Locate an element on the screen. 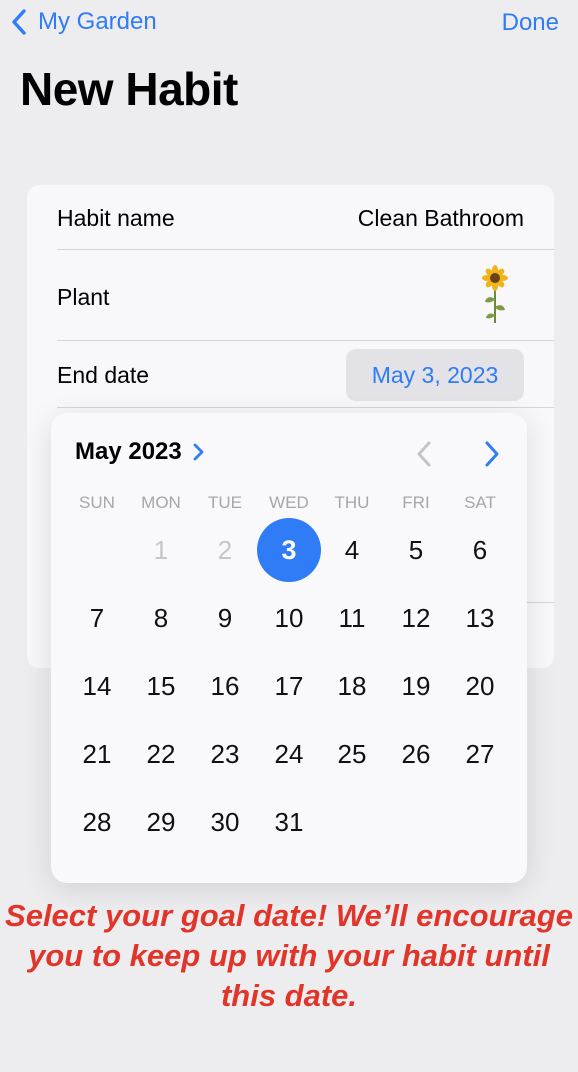 Image resolution: width=578 pixels, height=1072 pixels. calendar-day: 19 is located at coordinates (416, 686).